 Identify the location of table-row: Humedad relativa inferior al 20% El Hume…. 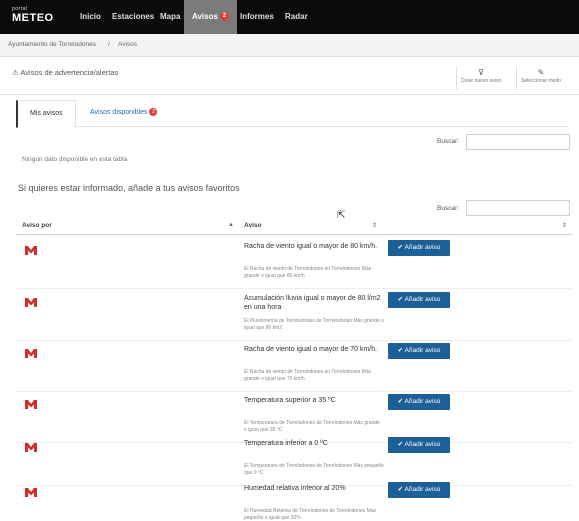
(294, 501).